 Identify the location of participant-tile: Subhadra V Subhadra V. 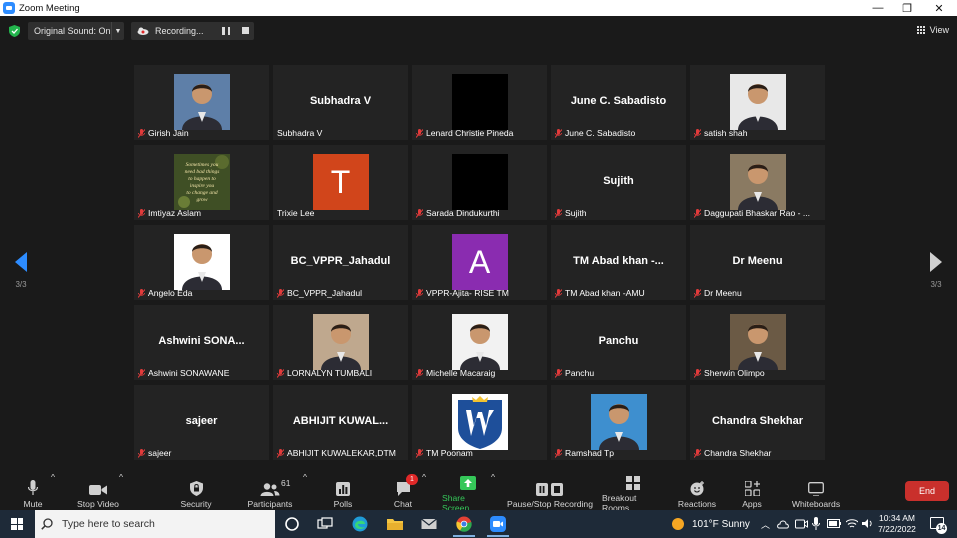
(340, 102).